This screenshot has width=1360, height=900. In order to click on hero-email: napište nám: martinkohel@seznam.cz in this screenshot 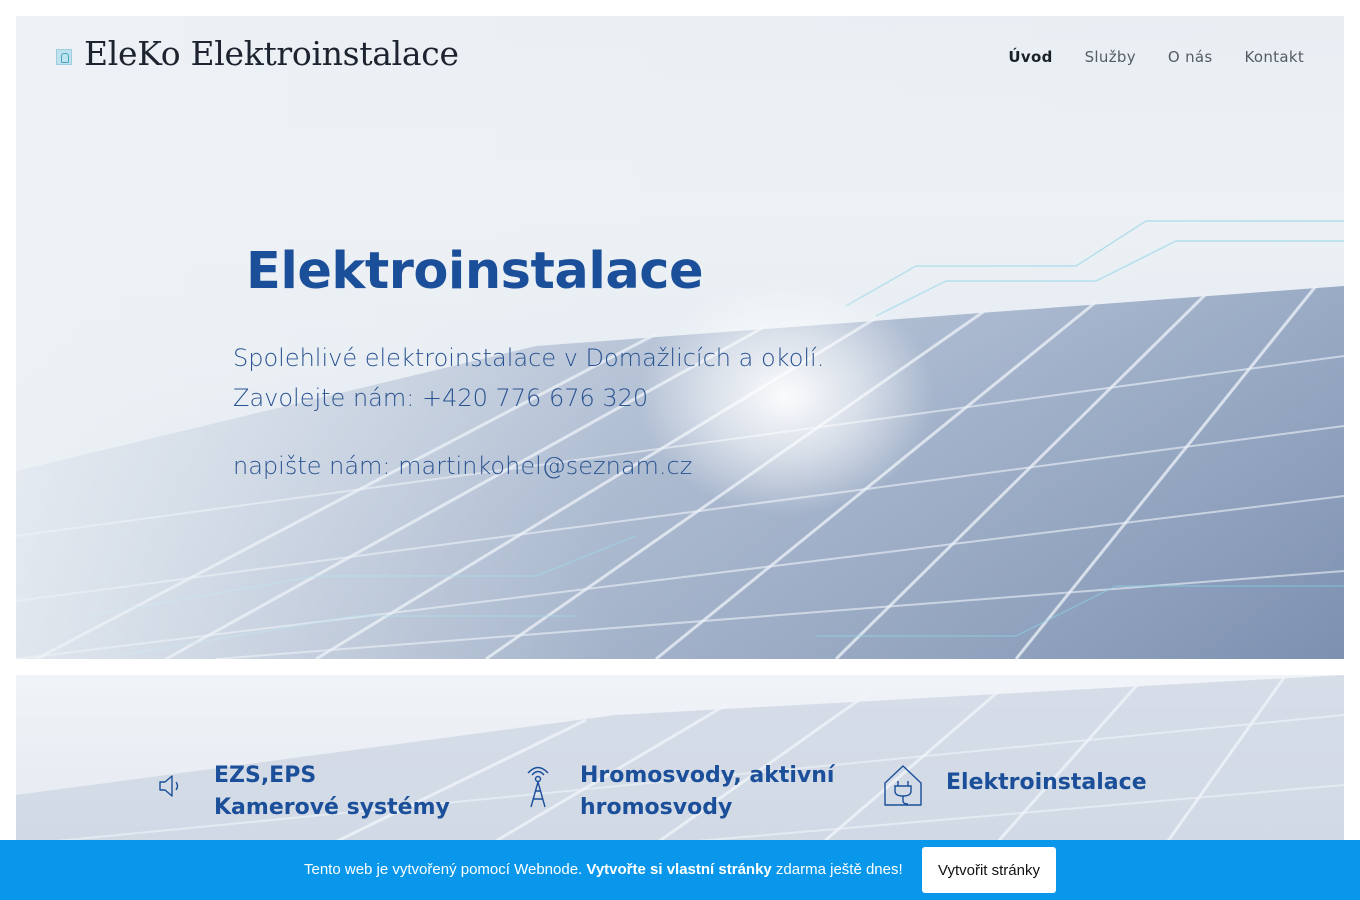, I will do `click(463, 466)`.